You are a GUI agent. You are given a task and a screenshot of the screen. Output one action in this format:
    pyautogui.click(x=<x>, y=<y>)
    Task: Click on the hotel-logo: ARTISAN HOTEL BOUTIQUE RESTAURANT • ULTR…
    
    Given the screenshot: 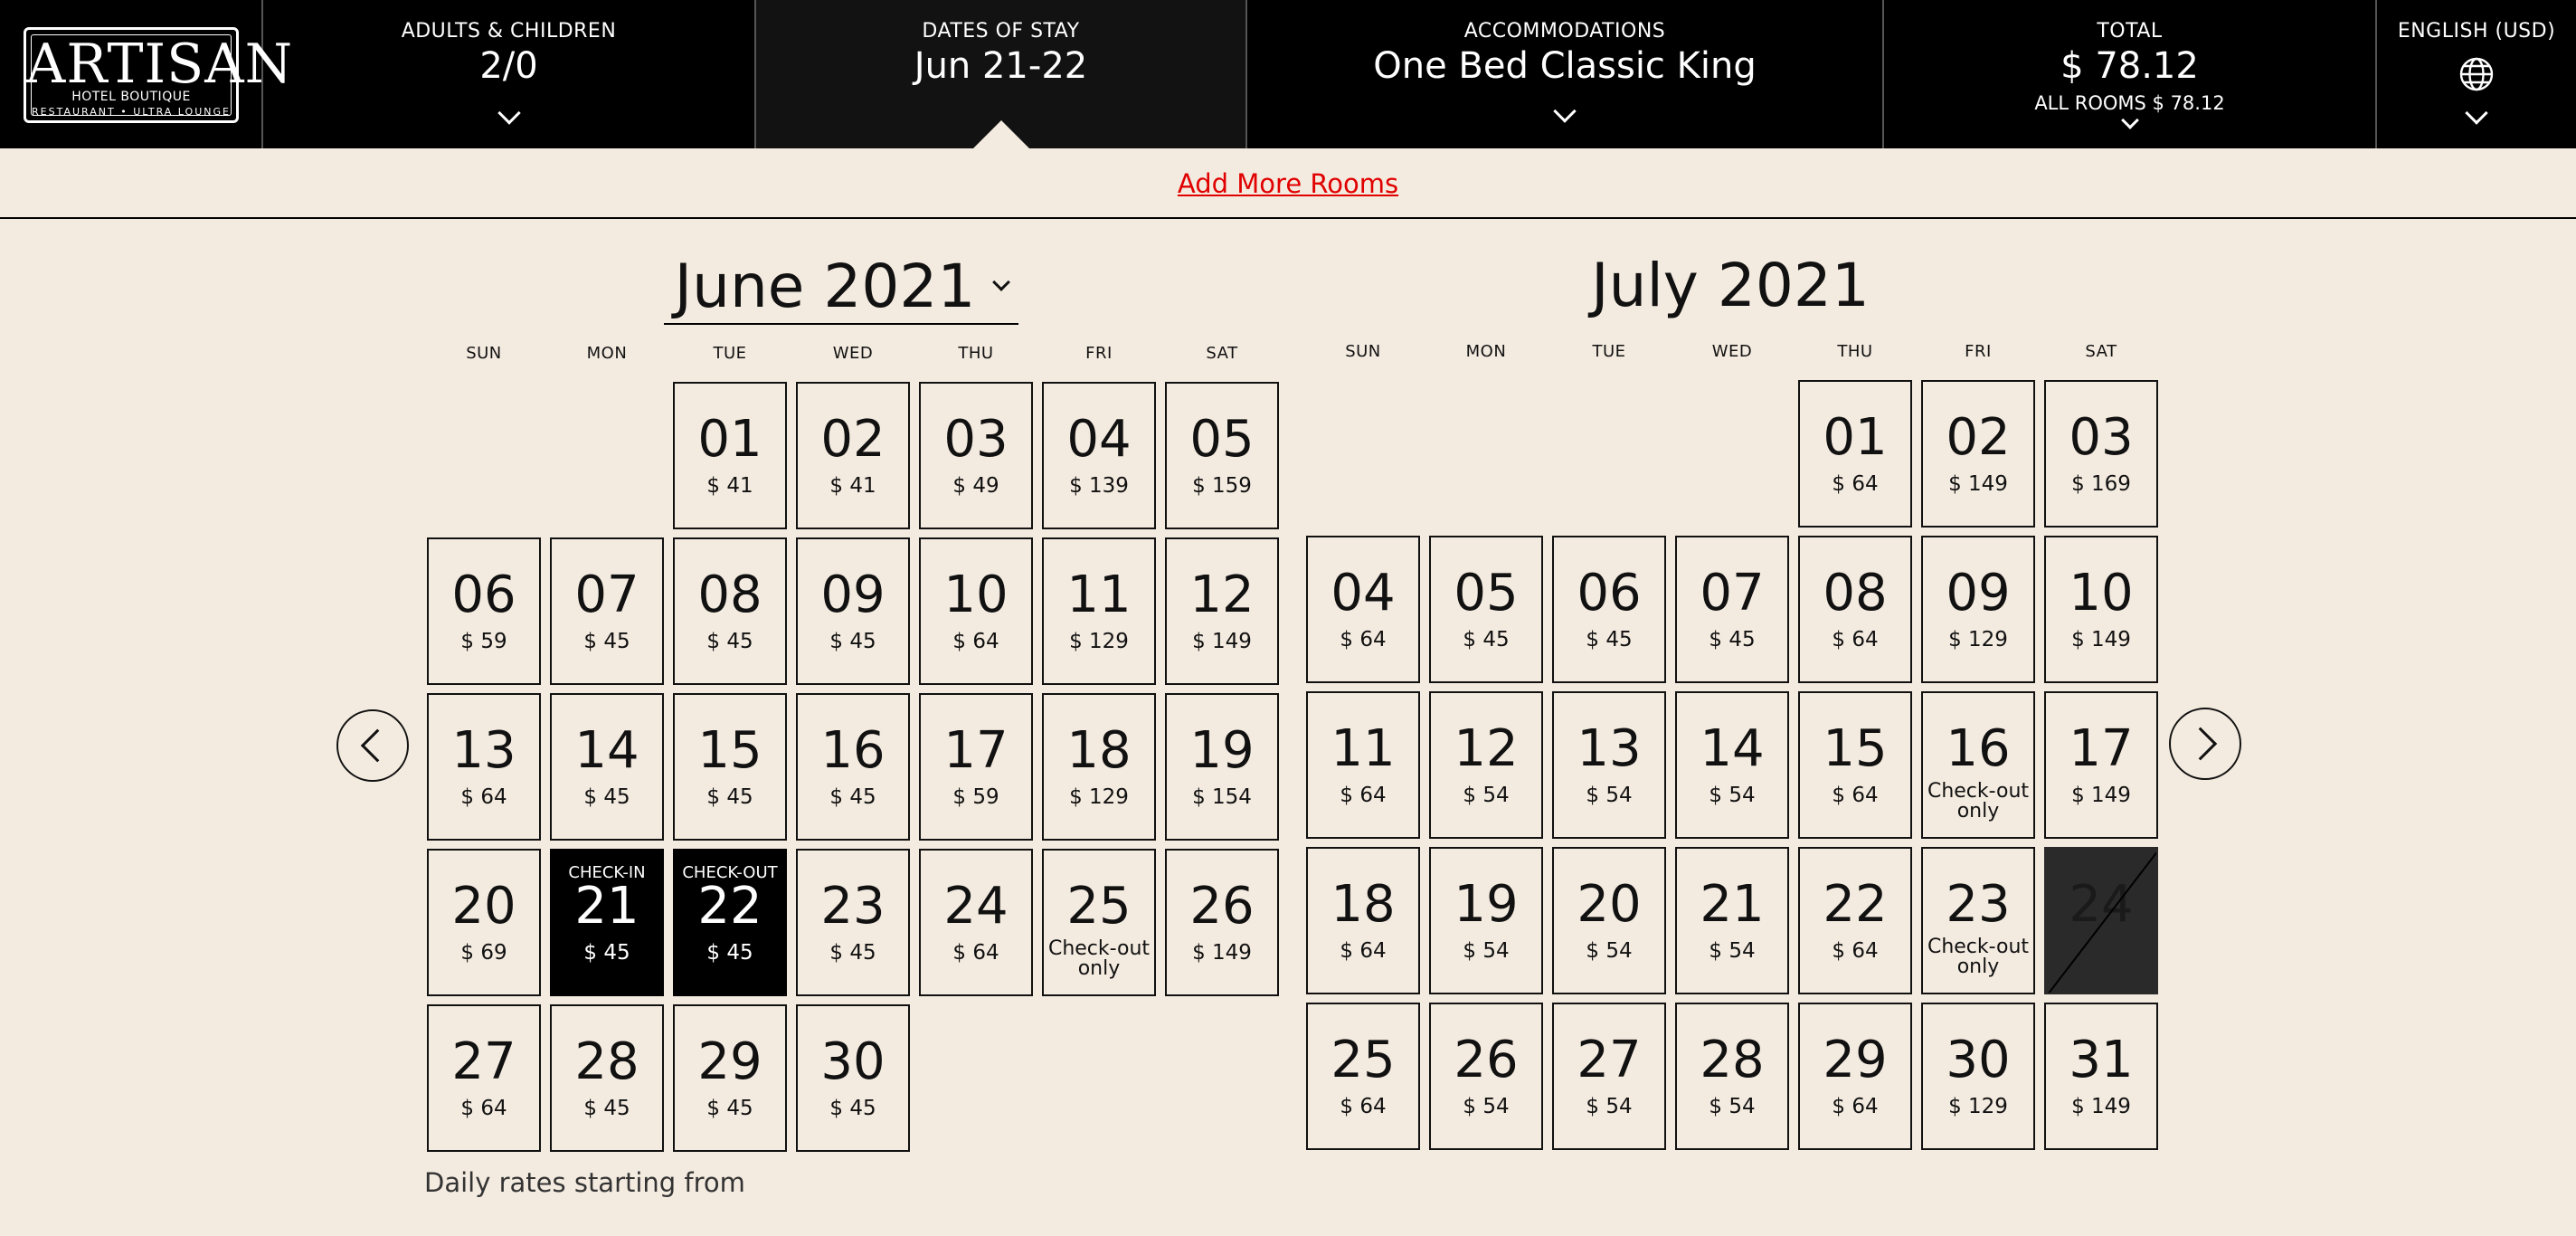 What is the action you would take?
    pyautogui.click(x=146, y=74)
    